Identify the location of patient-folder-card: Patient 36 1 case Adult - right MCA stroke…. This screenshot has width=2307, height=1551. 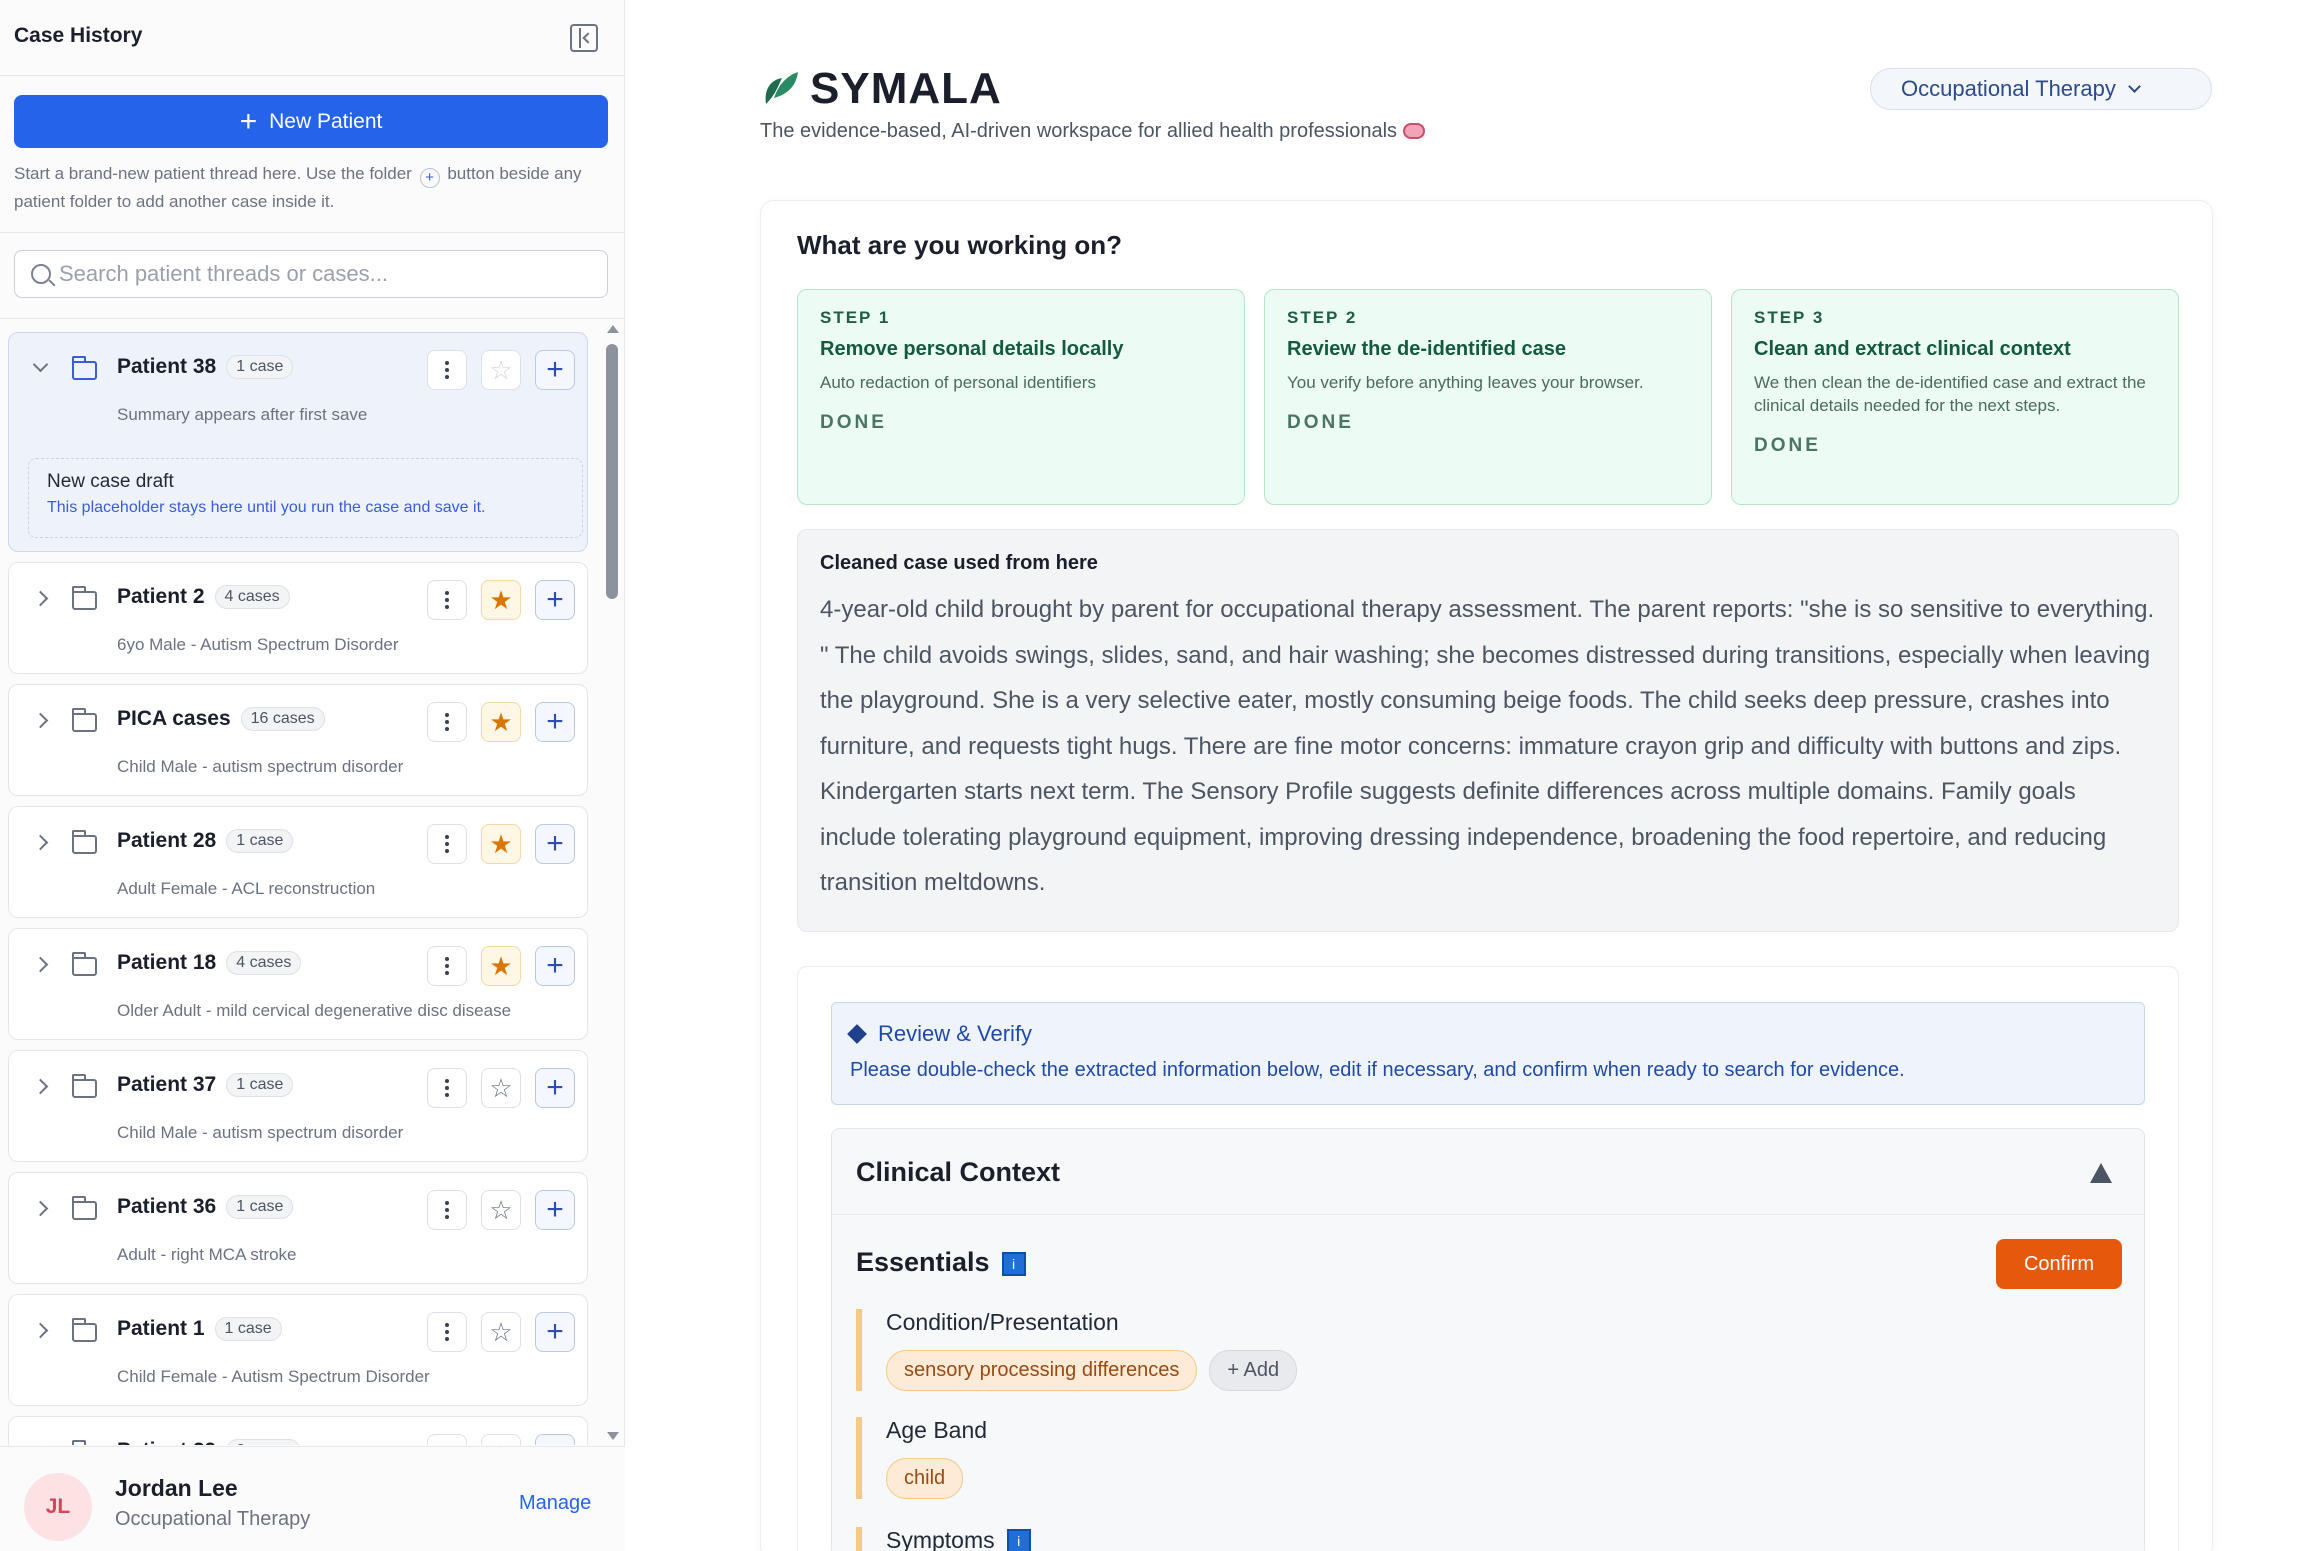
(298, 1228).